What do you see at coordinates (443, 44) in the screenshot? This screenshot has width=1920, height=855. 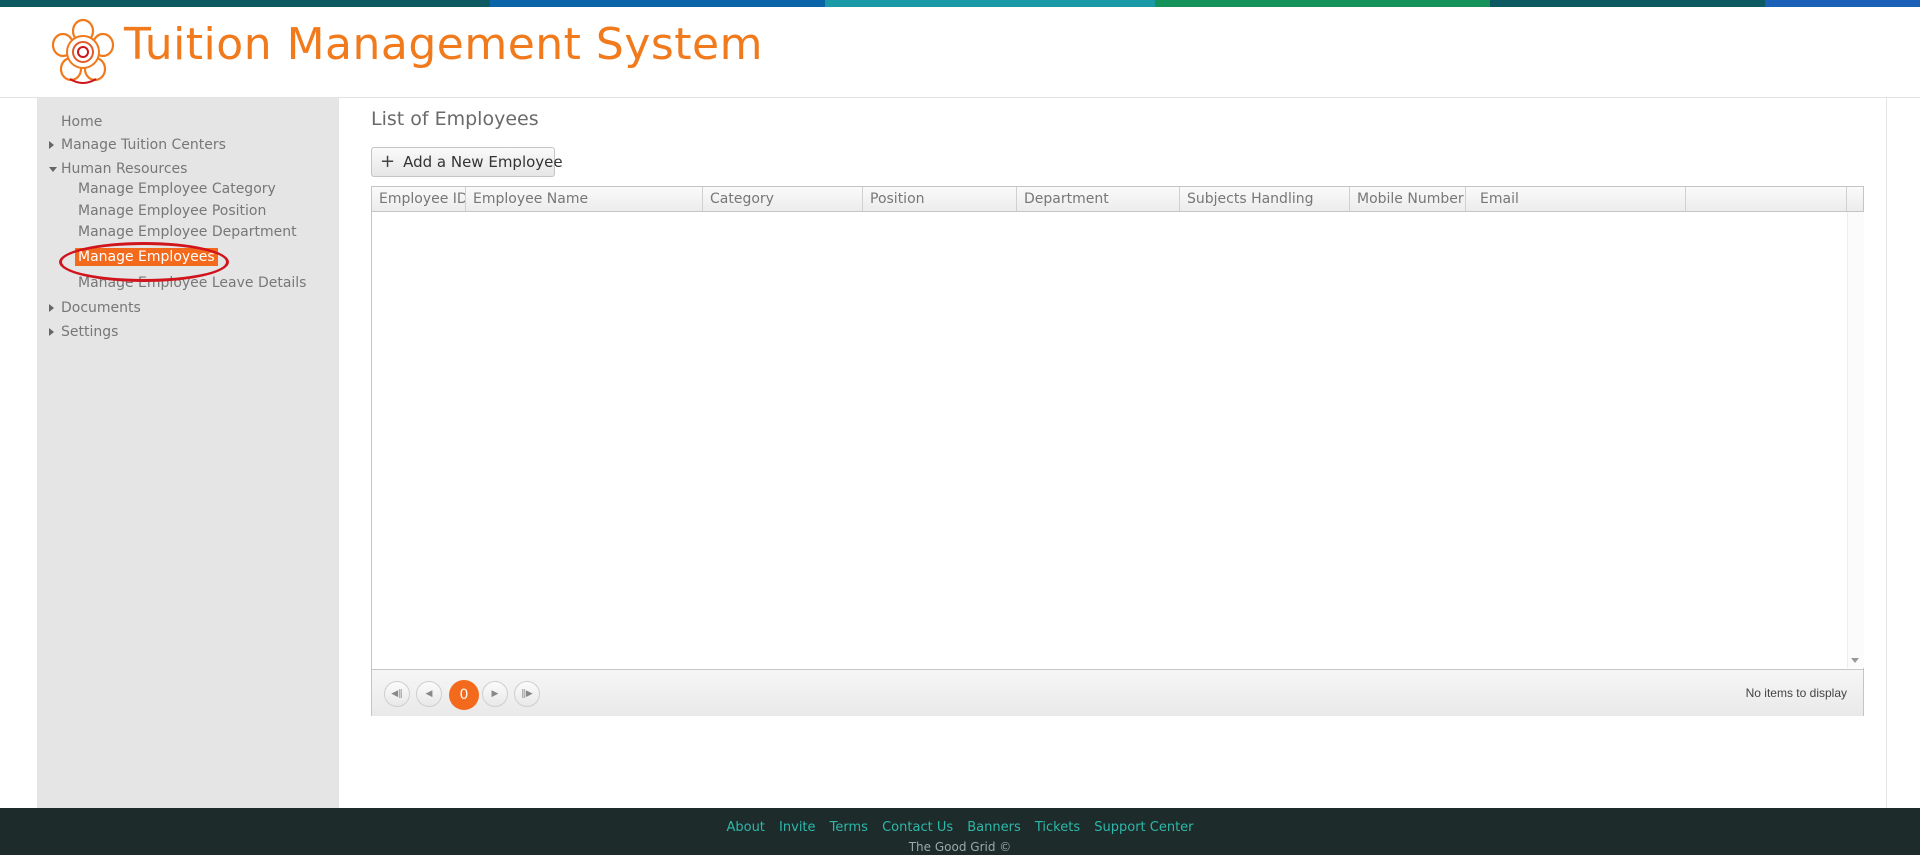 I see `app-title: Tuition Management System` at bounding box center [443, 44].